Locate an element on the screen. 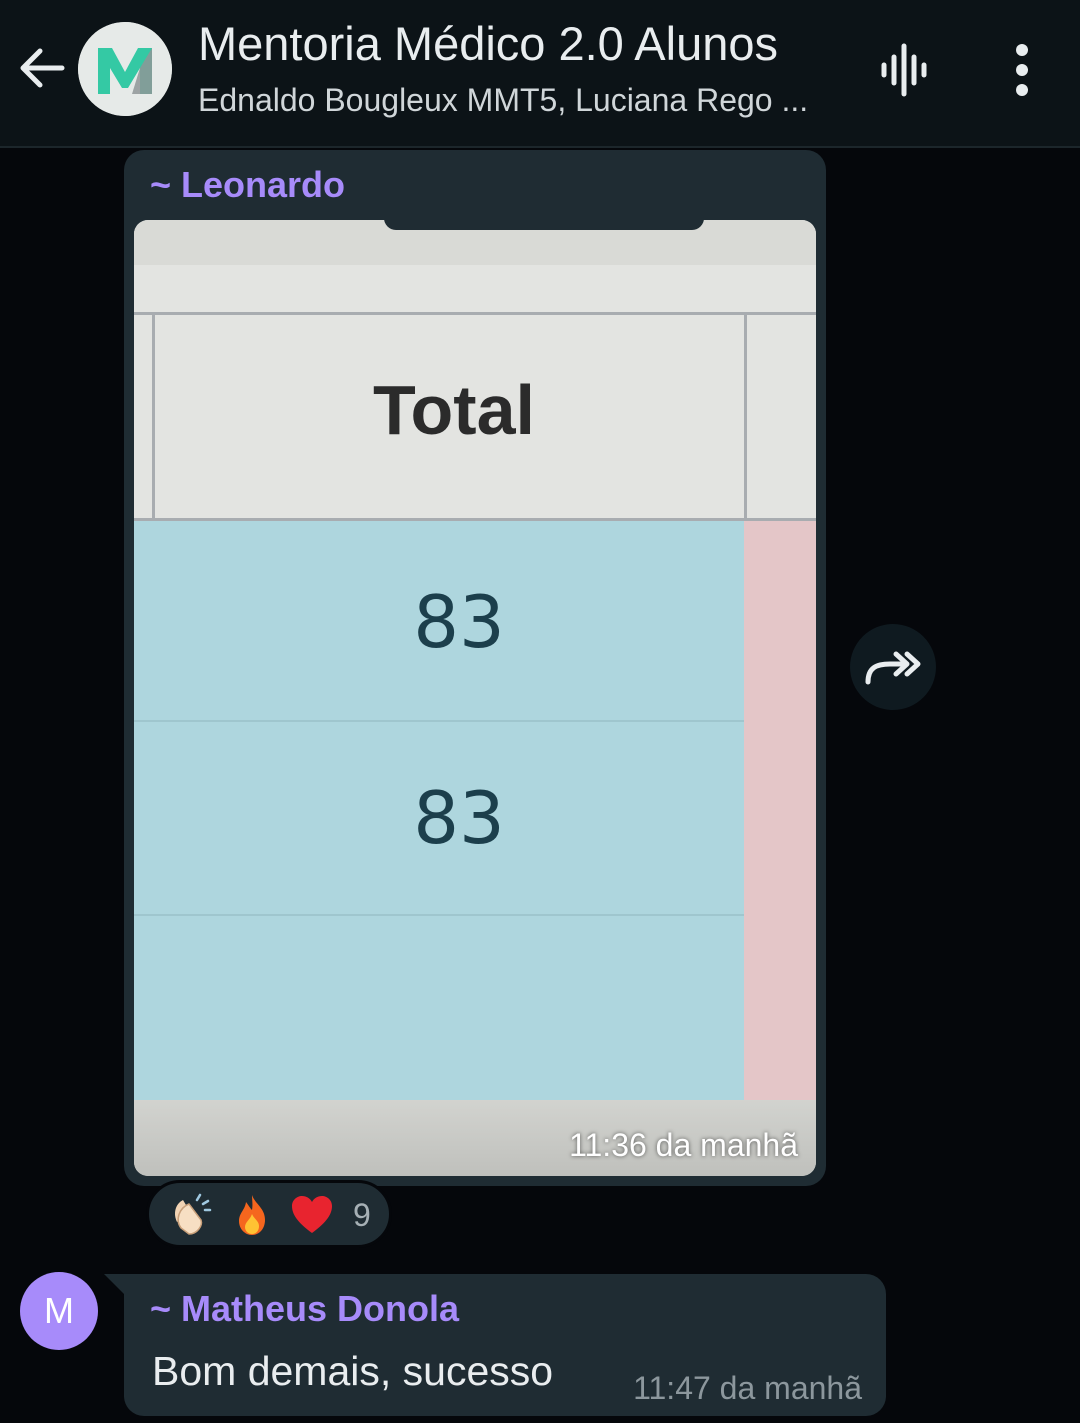 Image resolution: width=1080 pixels, height=1423 pixels. sender-name: ~ Matheus Donola is located at coordinates (304, 1309).